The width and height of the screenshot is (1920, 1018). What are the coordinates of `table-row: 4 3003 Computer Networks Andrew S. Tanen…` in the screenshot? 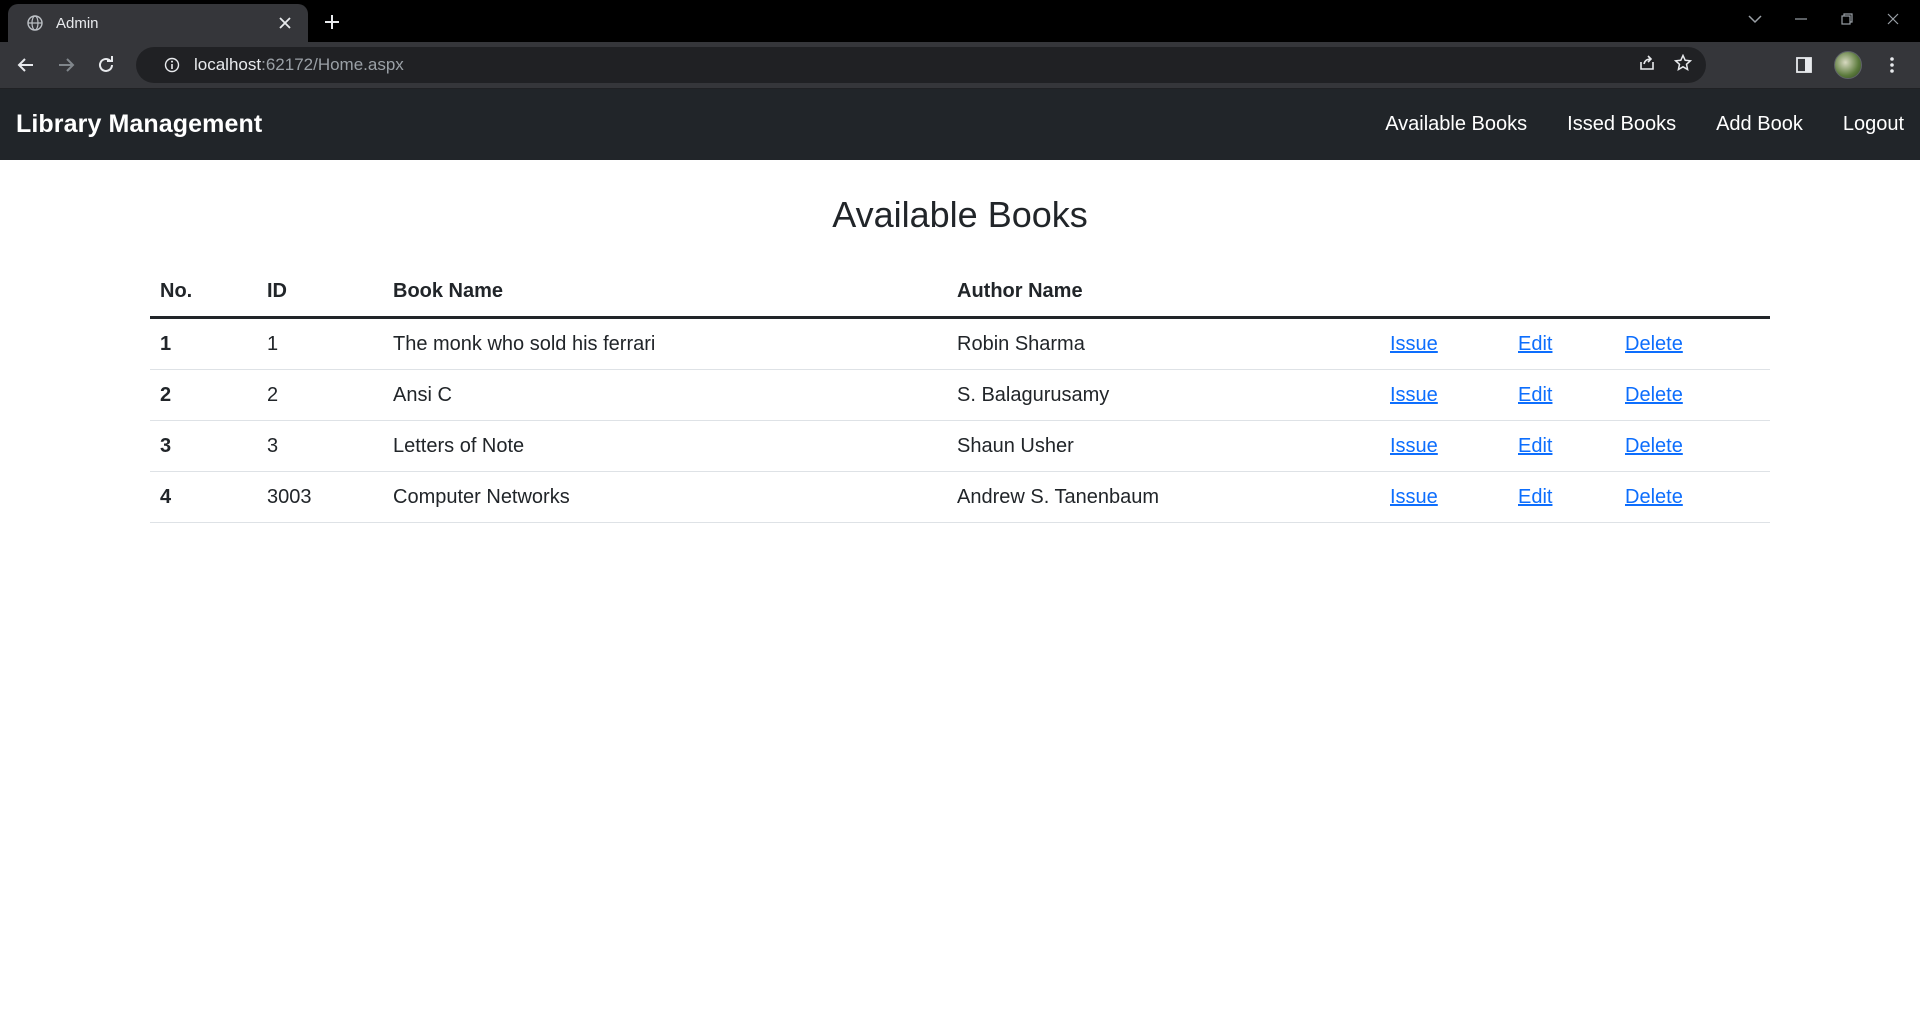 It's located at (960, 497).